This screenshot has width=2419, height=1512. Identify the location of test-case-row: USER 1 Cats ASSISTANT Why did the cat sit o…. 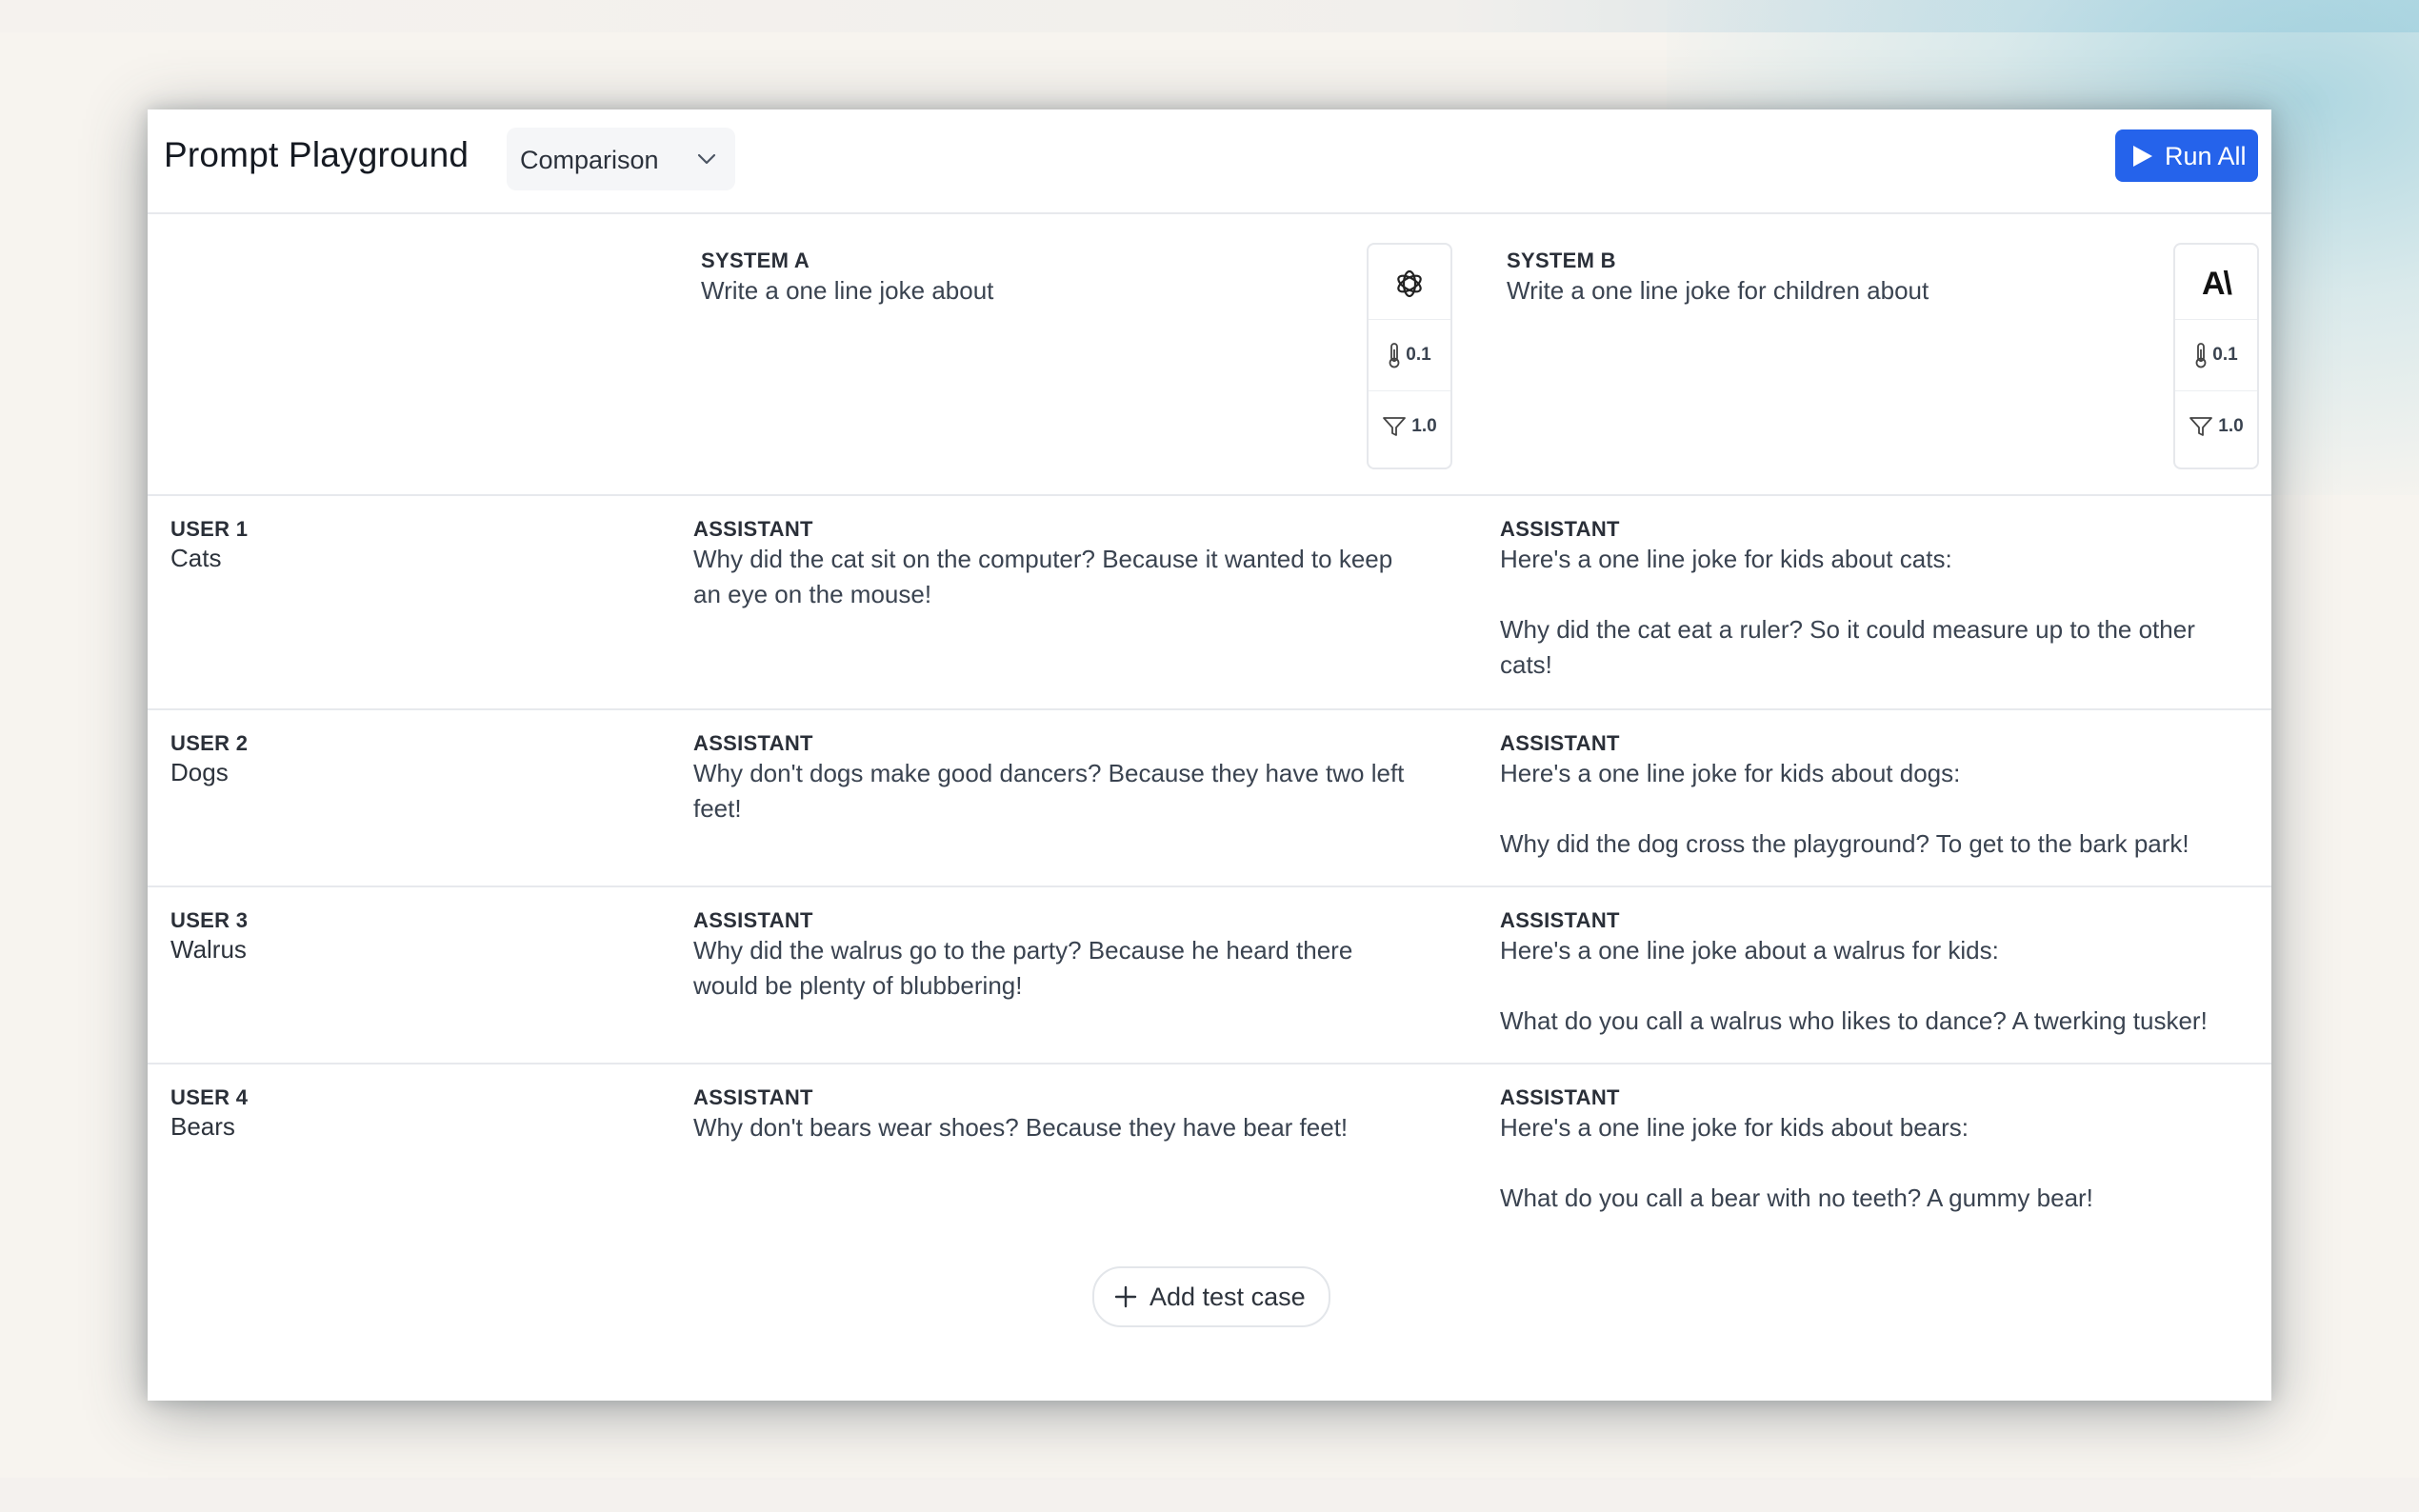
(1209, 603).